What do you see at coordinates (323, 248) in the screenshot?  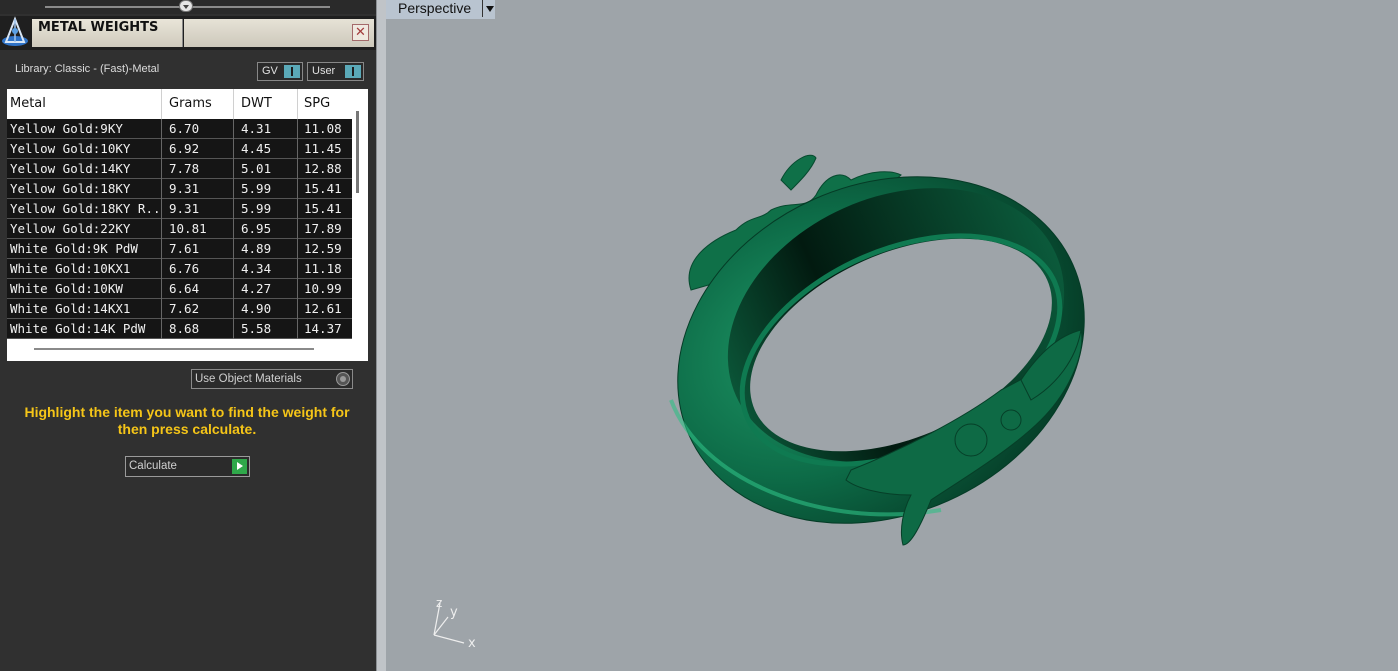 I see `cell-spg: 12.59` at bounding box center [323, 248].